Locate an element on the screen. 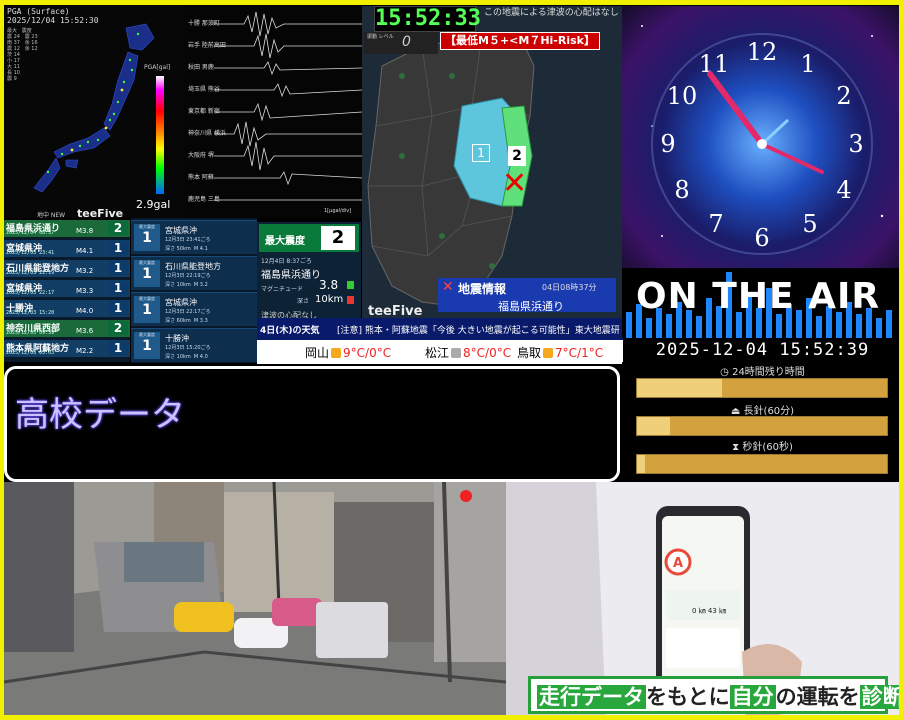 The width and height of the screenshot is (903, 720). card-region: 石川県能登地方 is located at coordinates (193, 266).